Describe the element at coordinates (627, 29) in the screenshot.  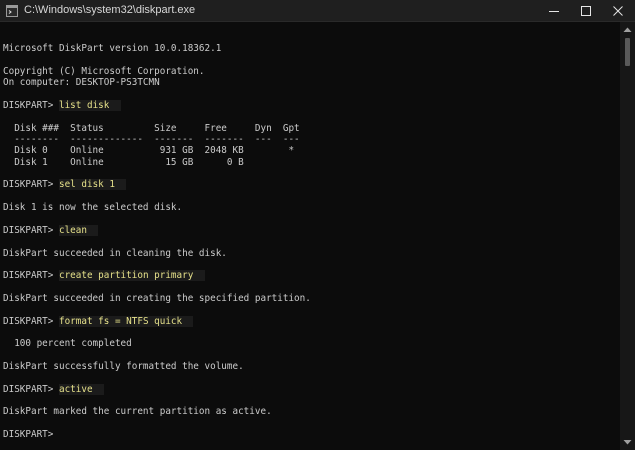
I see `scroll-up-arrow-icon` at that location.